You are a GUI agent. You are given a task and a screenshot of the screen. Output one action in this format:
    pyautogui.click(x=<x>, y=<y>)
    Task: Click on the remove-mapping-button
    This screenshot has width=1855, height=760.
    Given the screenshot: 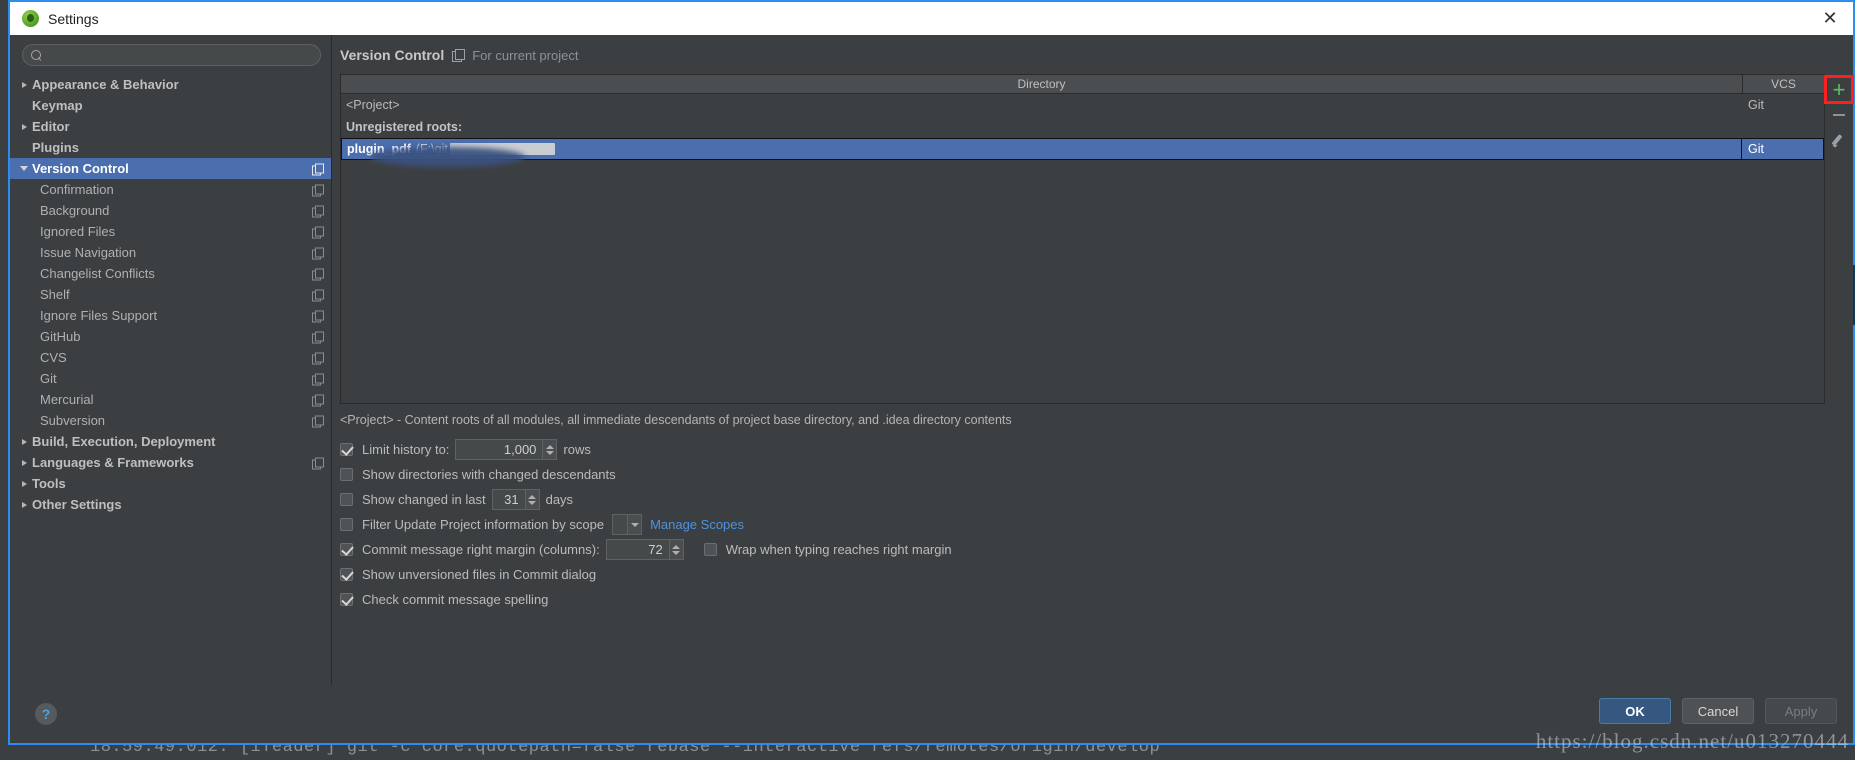 What is the action you would take?
    pyautogui.click(x=1839, y=114)
    